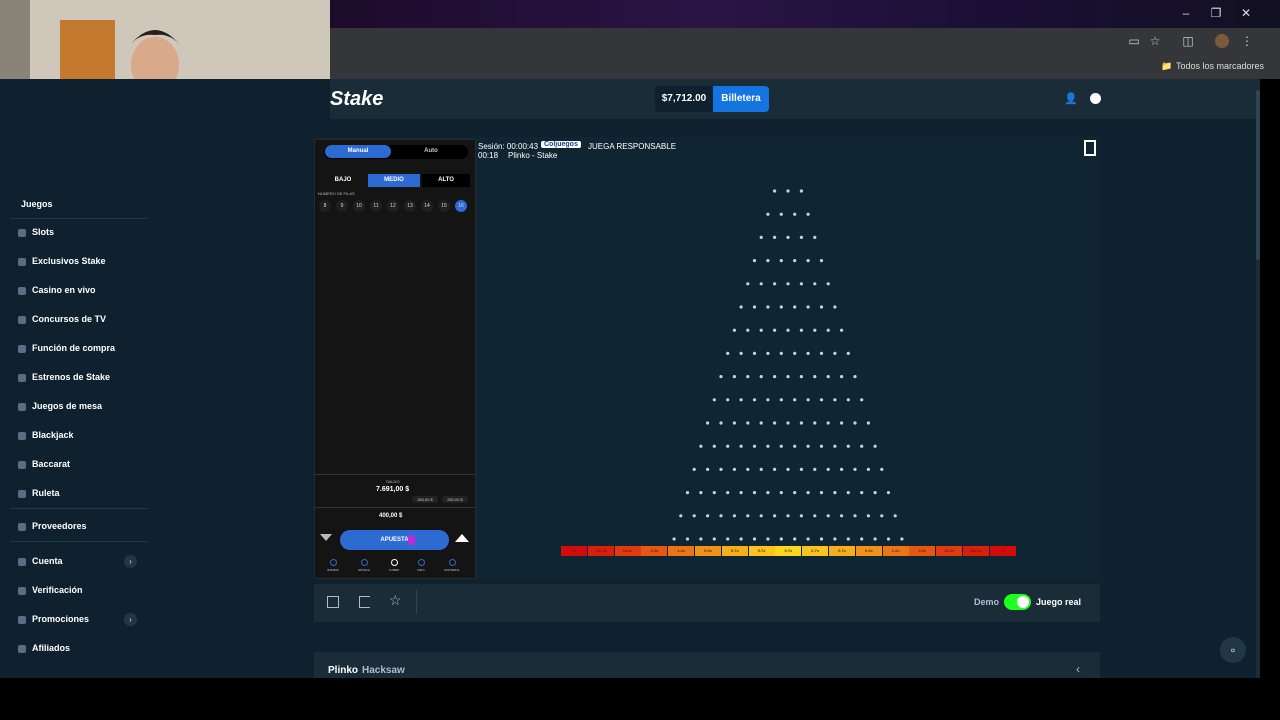 The image size is (1280, 720). What do you see at coordinates (1017, 602) in the screenshot?
I see `demo-real-toggle` at bounding box center [1017, 602].